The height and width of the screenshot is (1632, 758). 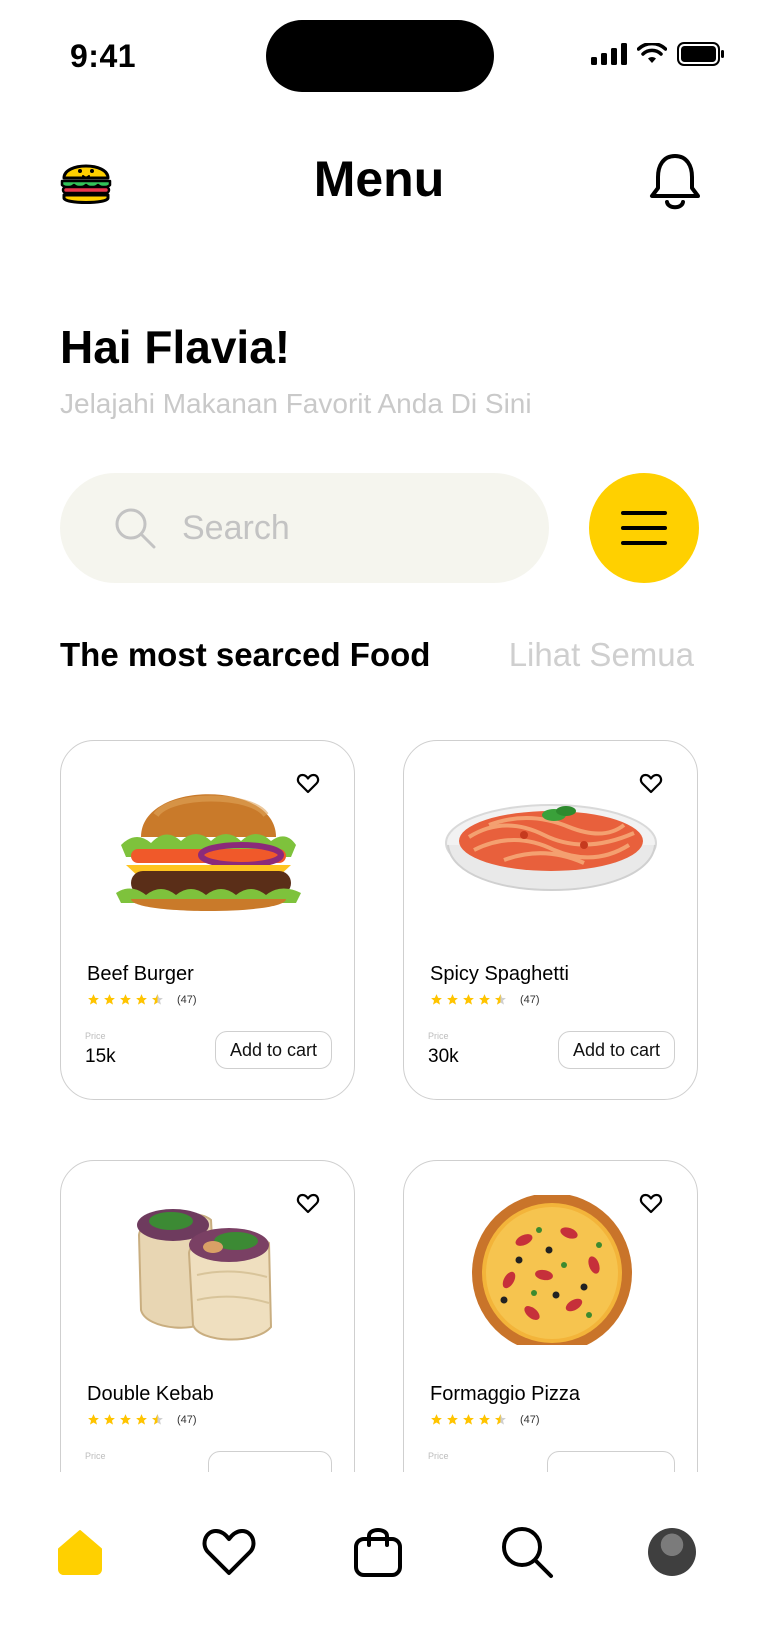 What do you see at coordinates (140, 974) in the screenshot?
I see `food-name: Beef Burger` at bounding box center [140, 974].